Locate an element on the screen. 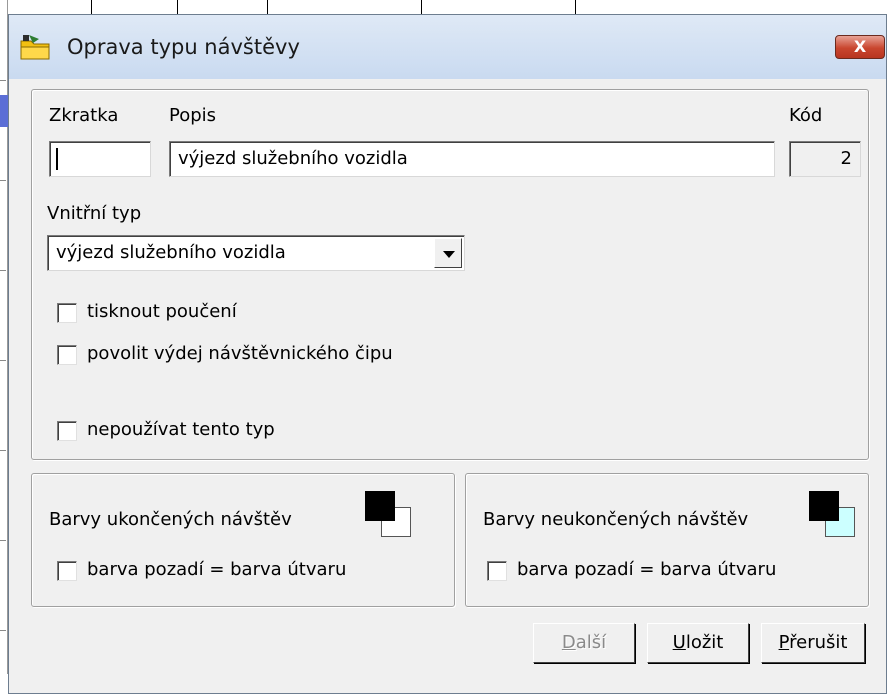 Image resolution: width=887 pixels, height=694 pixels. title-bar: Oprava typu návštěvy X is located at coordinates (447, 47).